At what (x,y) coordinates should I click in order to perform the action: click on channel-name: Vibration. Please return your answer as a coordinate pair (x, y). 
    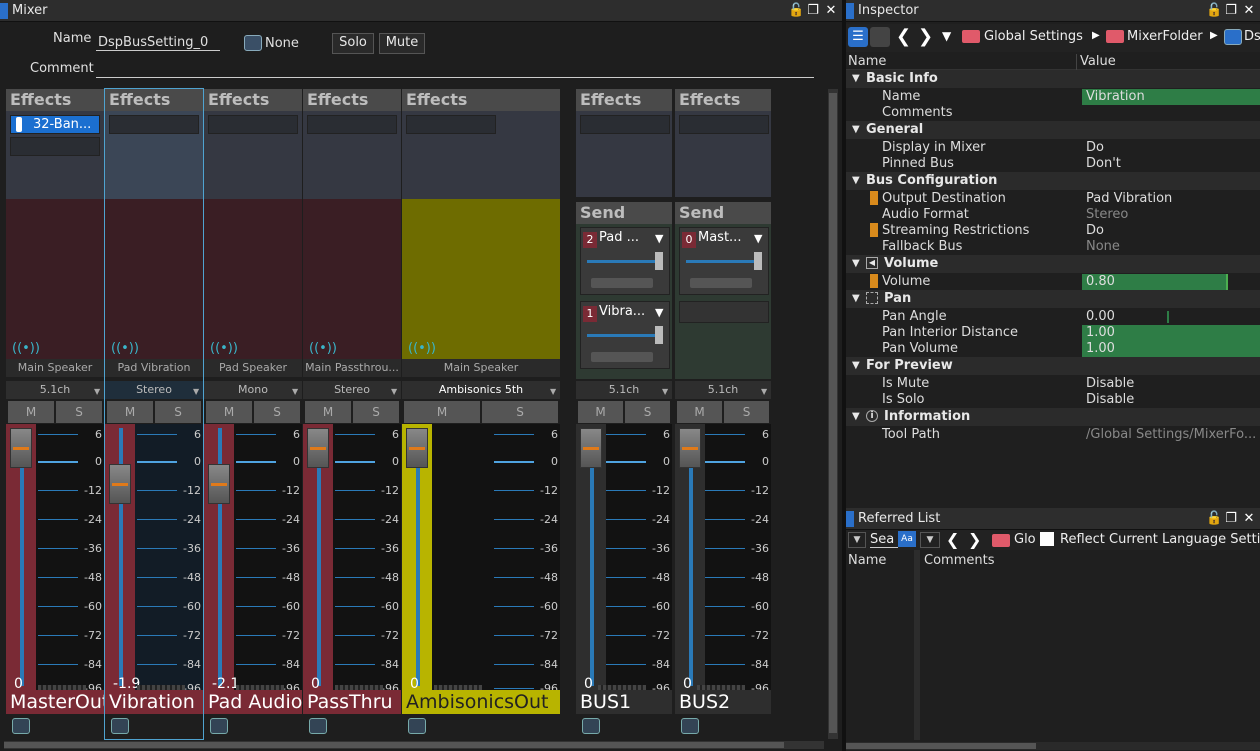
    Looking at the image, I should click on (154, 702).